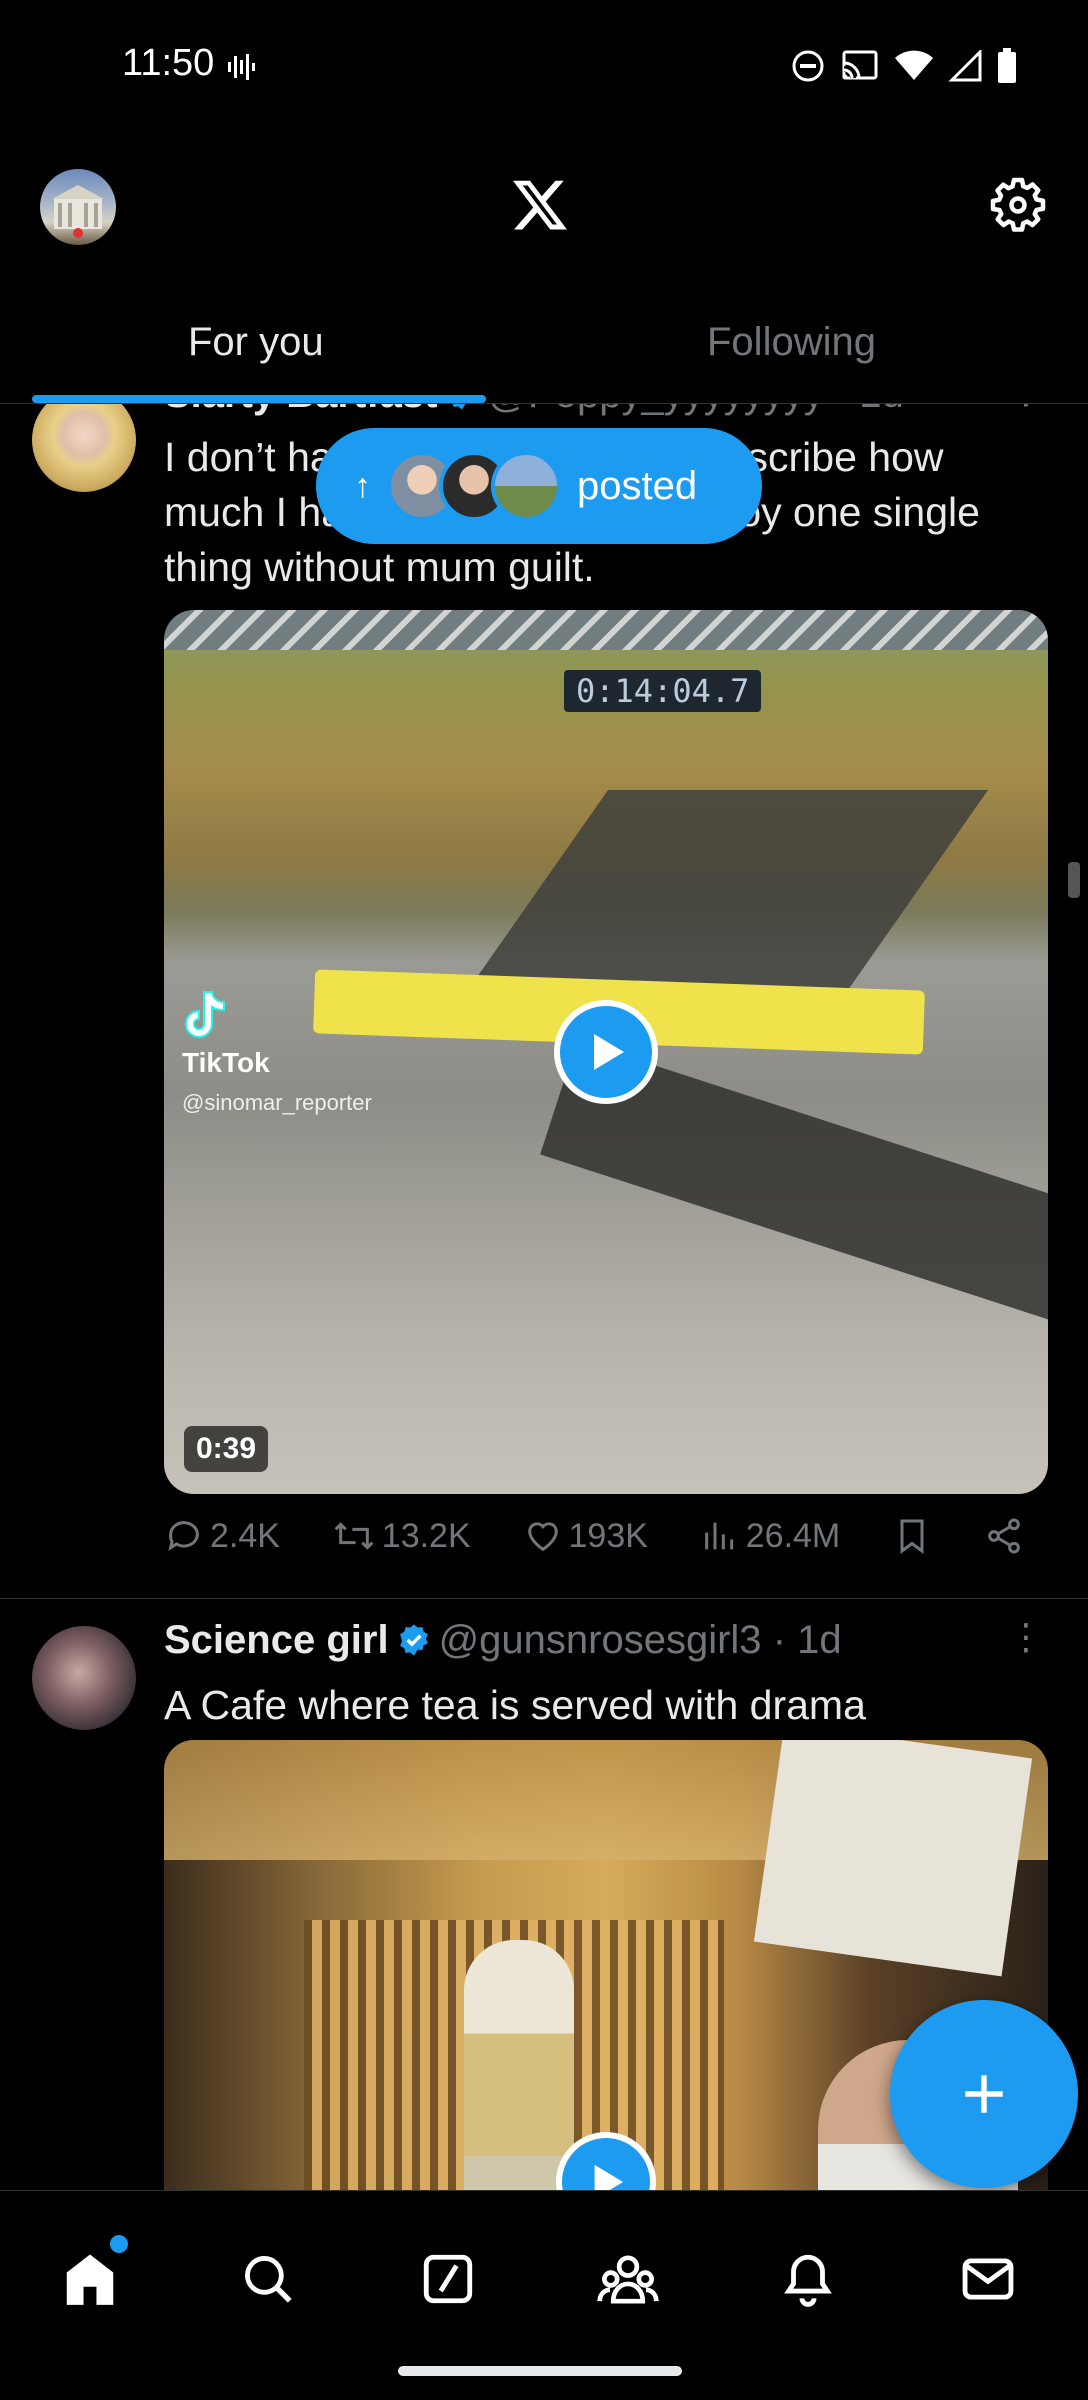 The width and height of the screenshot is (1088, 2400). What do you see at coordinates (183, 1536) in the screenshot?
I see `reply-icon` at bounding box center [183, 1536].